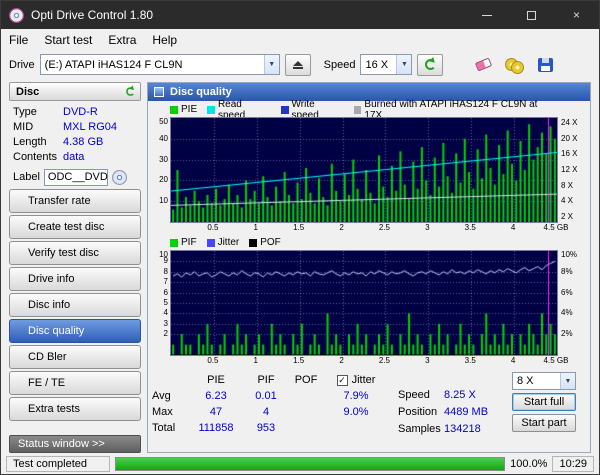 The image size is (600, 475). I want to click on write-speed-swatch, so click(284, 109).